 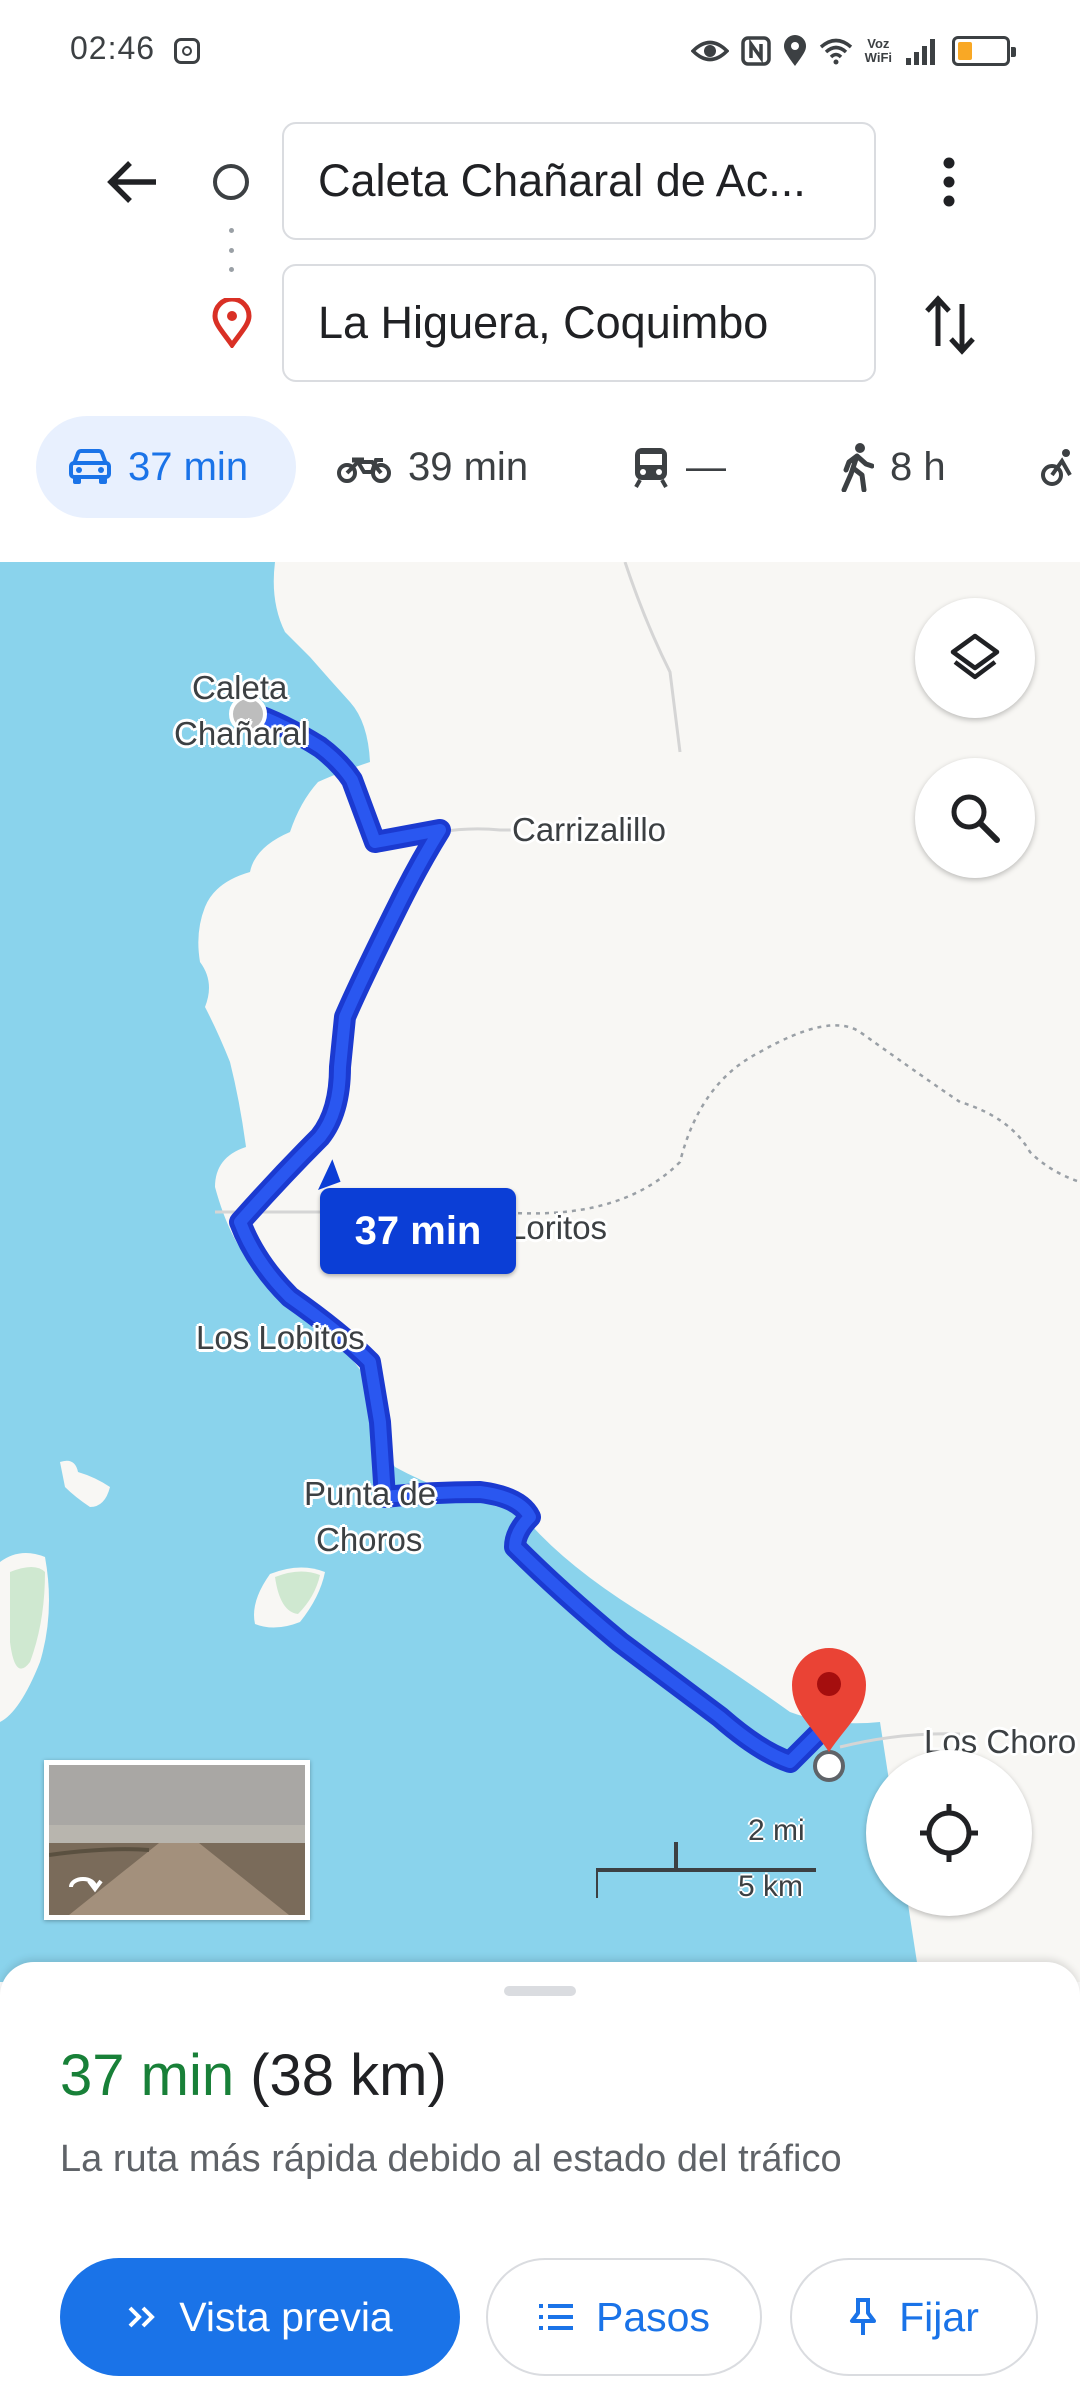 I want to click on battery-tip, so click(x=1013, y=52).